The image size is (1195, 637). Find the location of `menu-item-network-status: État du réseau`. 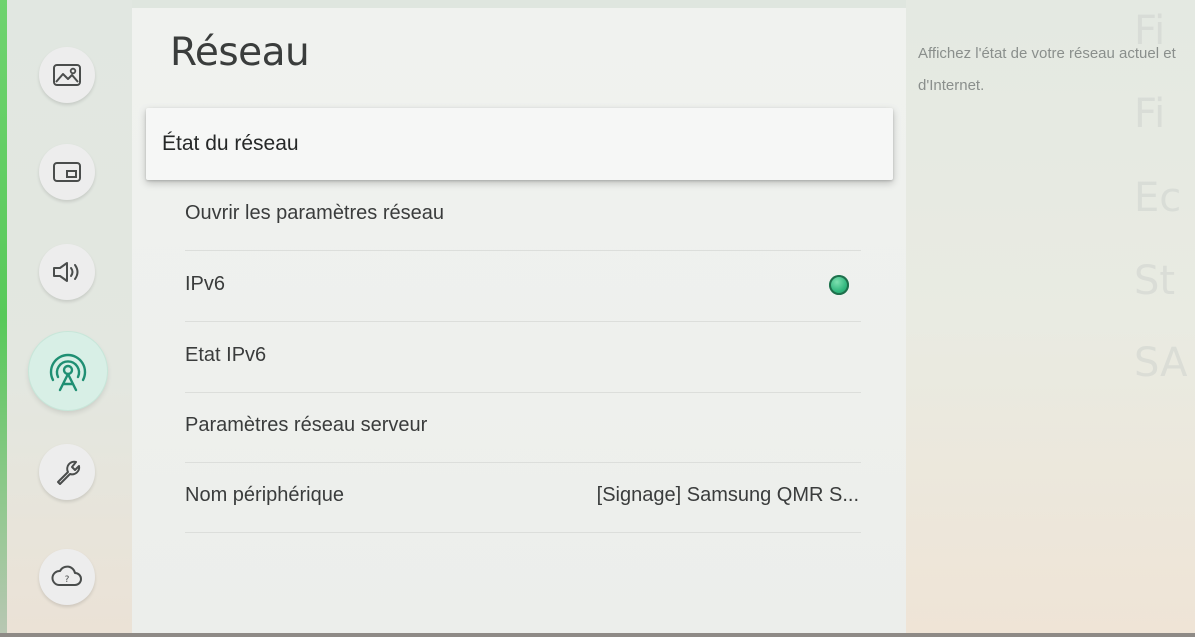

menu-item-network-status: État du réseau is located at coordinates (519, 144).